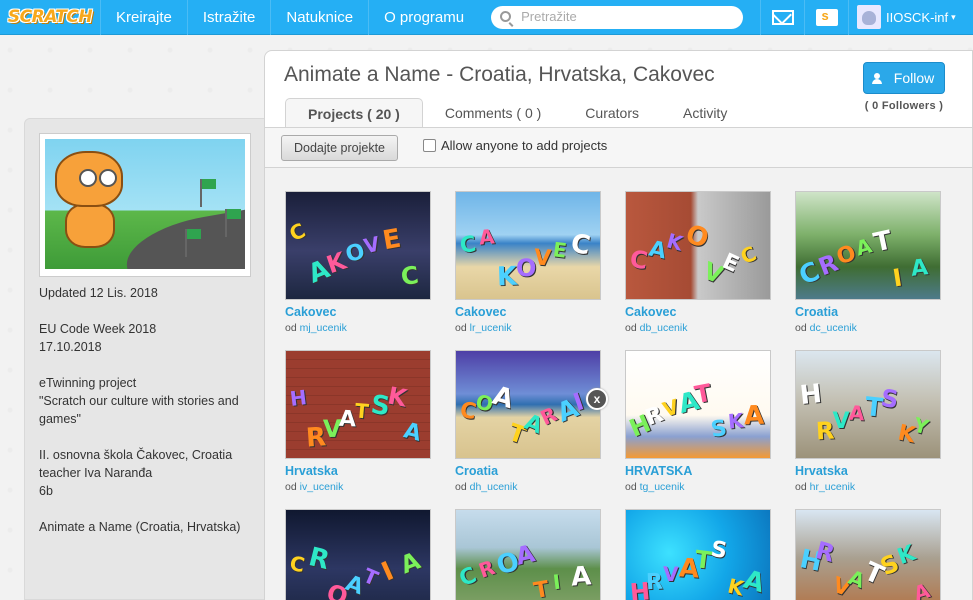 The height and width of the screenshot is (600, 973). What do you see at coordinates (654, 582) in the screenshot?
I see `thumbnail-letter: R` at bounding box center [654, 582].